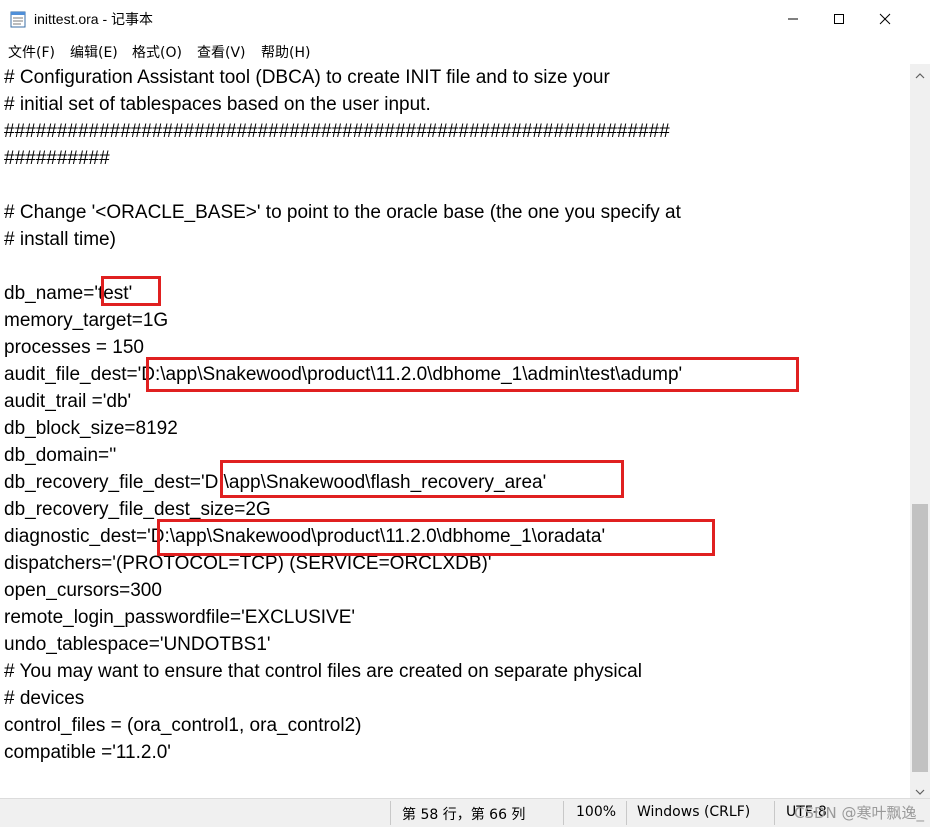 Image resolution: width=930 pixels, height=827 pixels. What do you see at coordinates (858, 813) in the screenshot?
I see `watermark: CSDN @寒叶飘逸_` at bounding box center [858, 813].